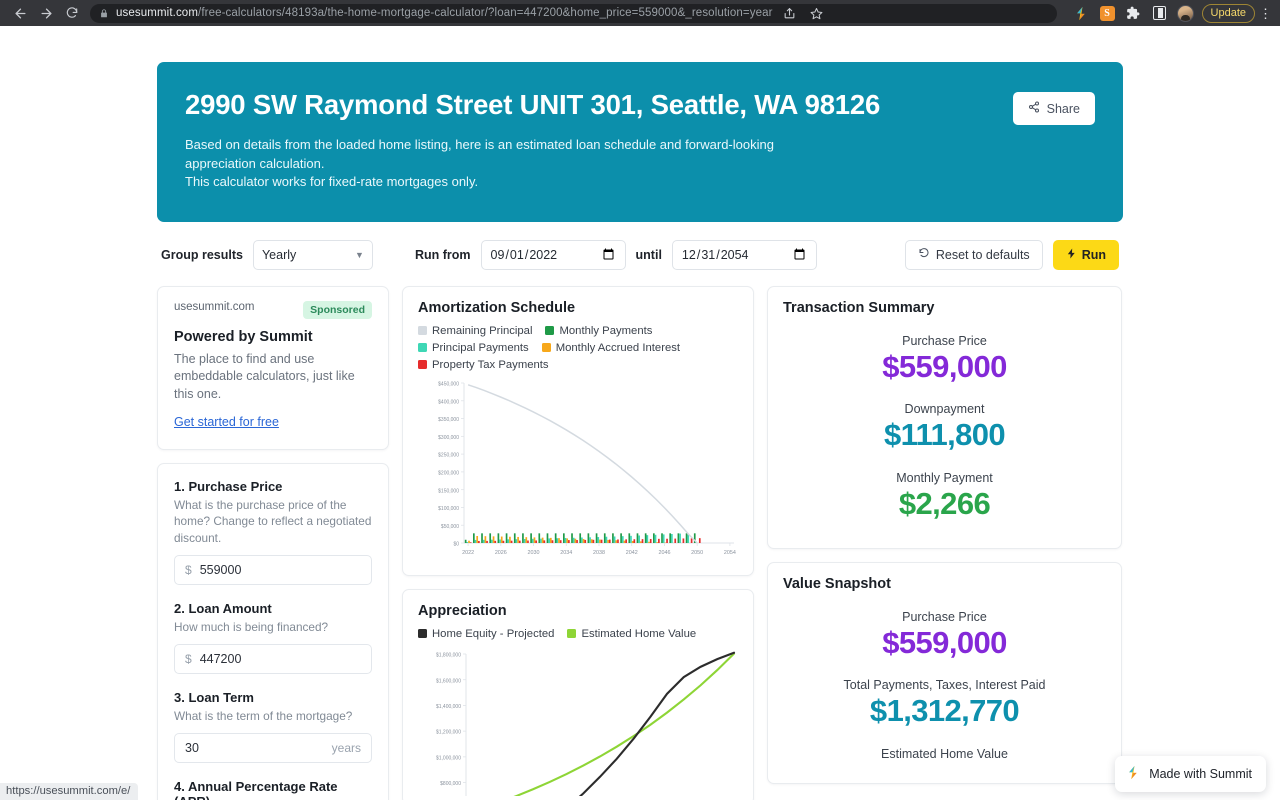  I want to click on y-axis-tick: $800,000, so click(450, 784).